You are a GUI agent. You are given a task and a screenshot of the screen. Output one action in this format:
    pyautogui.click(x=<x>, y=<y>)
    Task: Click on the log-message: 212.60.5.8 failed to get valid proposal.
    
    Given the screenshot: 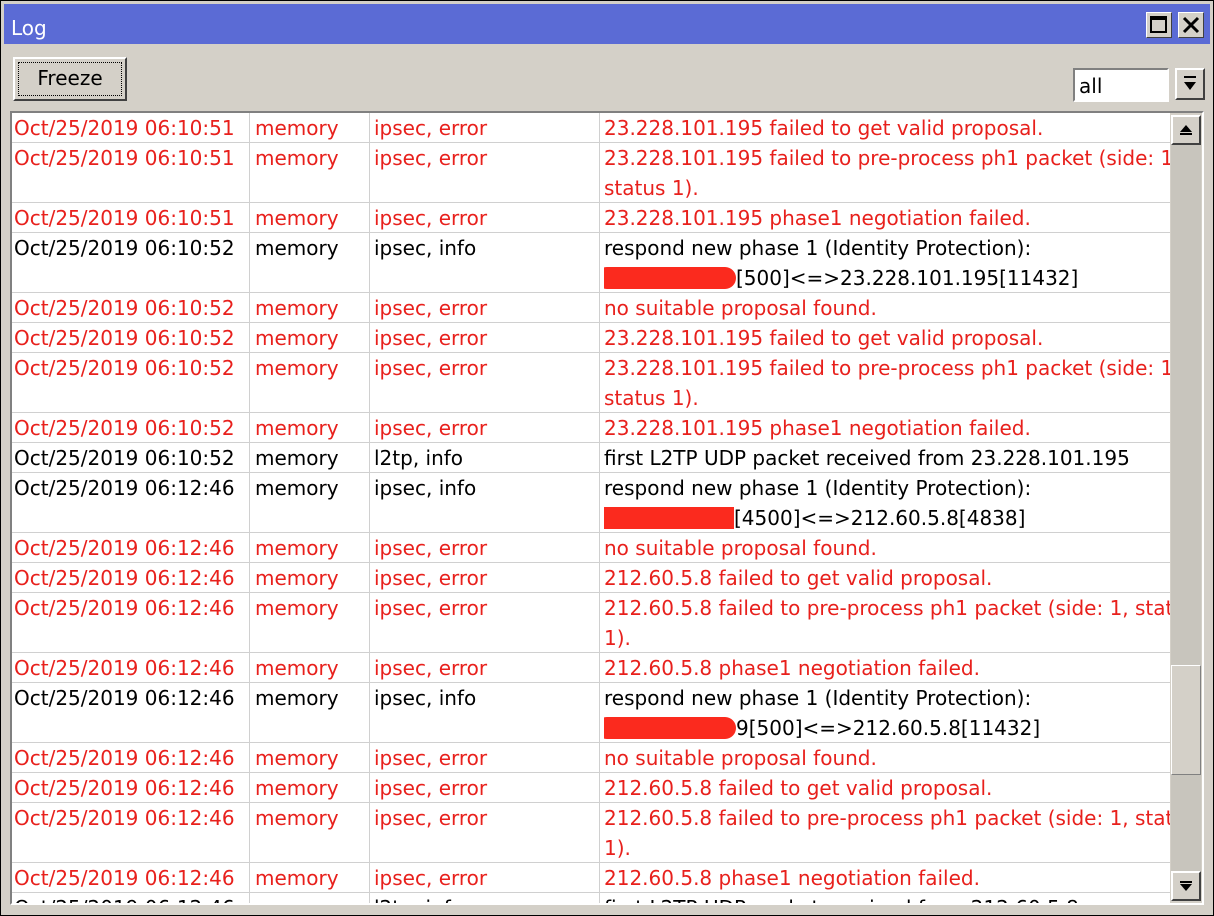 What is the action you would take?
    pyautogui.click(x=886, y=787)
    